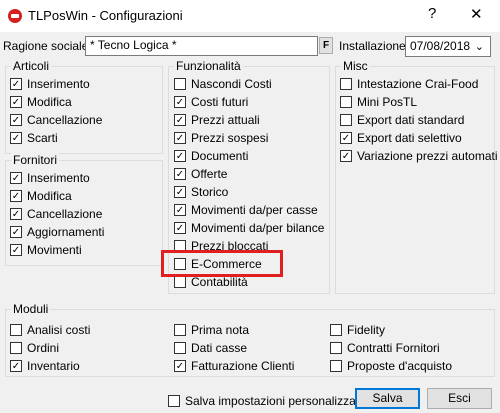 Image resolution: width=500 pixels, height=413 pixels. What do you see at coordinates (54, 250) in the screenshot?
I see `checkbox-label: Movimenti` at bounding box center [54, 250].